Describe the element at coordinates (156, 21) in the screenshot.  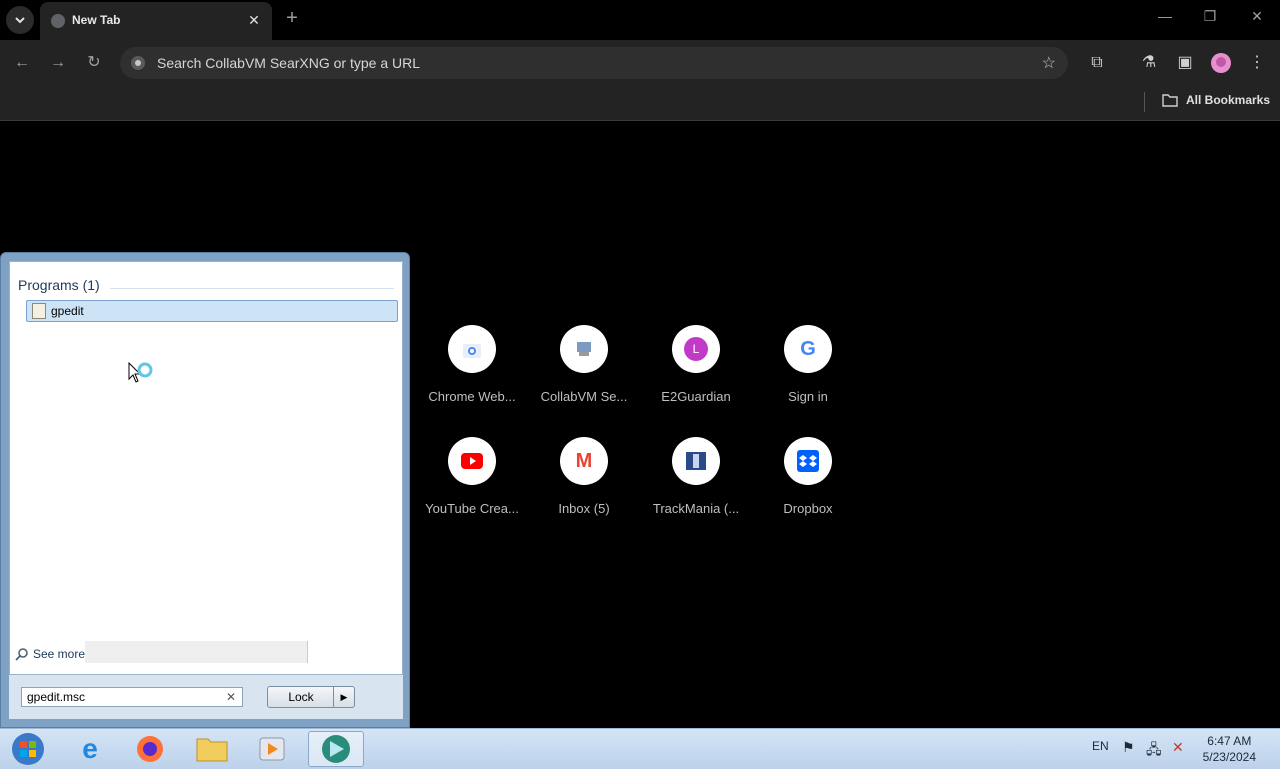
I see `tab-new-tab: New Tab ✕` at that location.